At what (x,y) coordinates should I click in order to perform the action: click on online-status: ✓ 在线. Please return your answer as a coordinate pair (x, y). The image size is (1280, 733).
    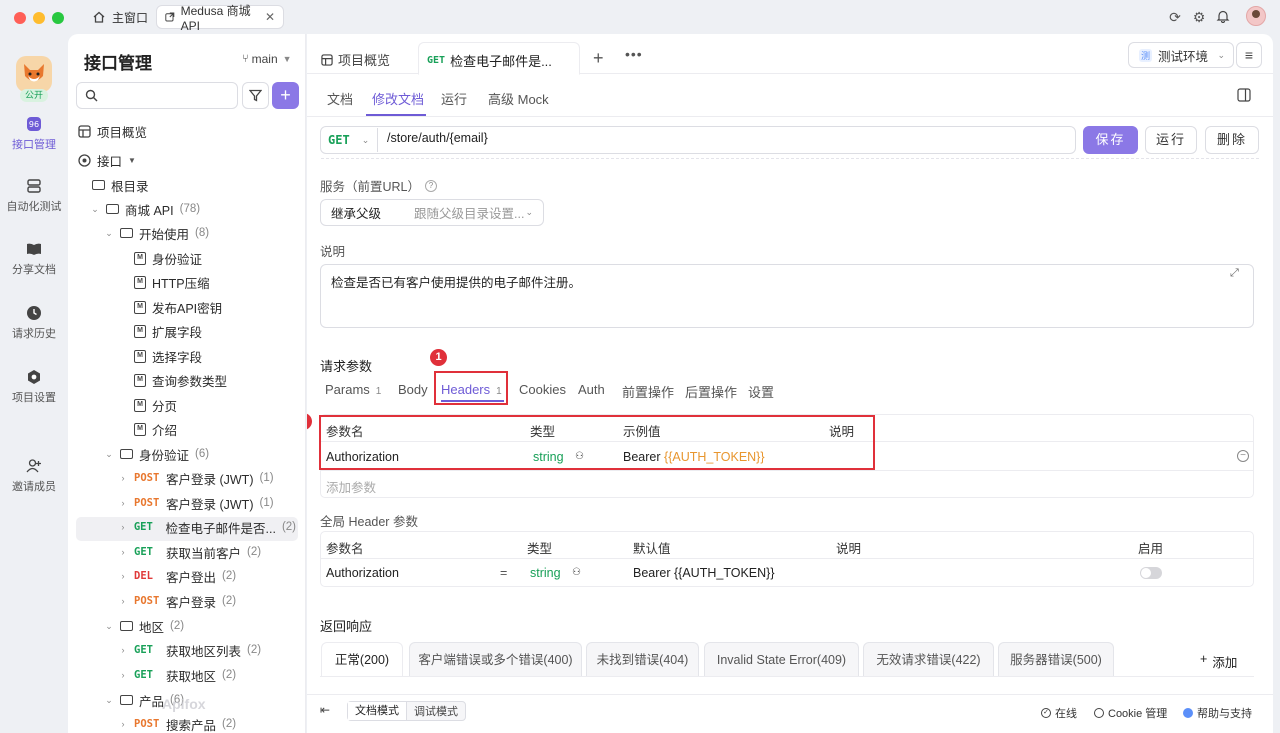
    Looking at the image, I should click on (1059, 713).